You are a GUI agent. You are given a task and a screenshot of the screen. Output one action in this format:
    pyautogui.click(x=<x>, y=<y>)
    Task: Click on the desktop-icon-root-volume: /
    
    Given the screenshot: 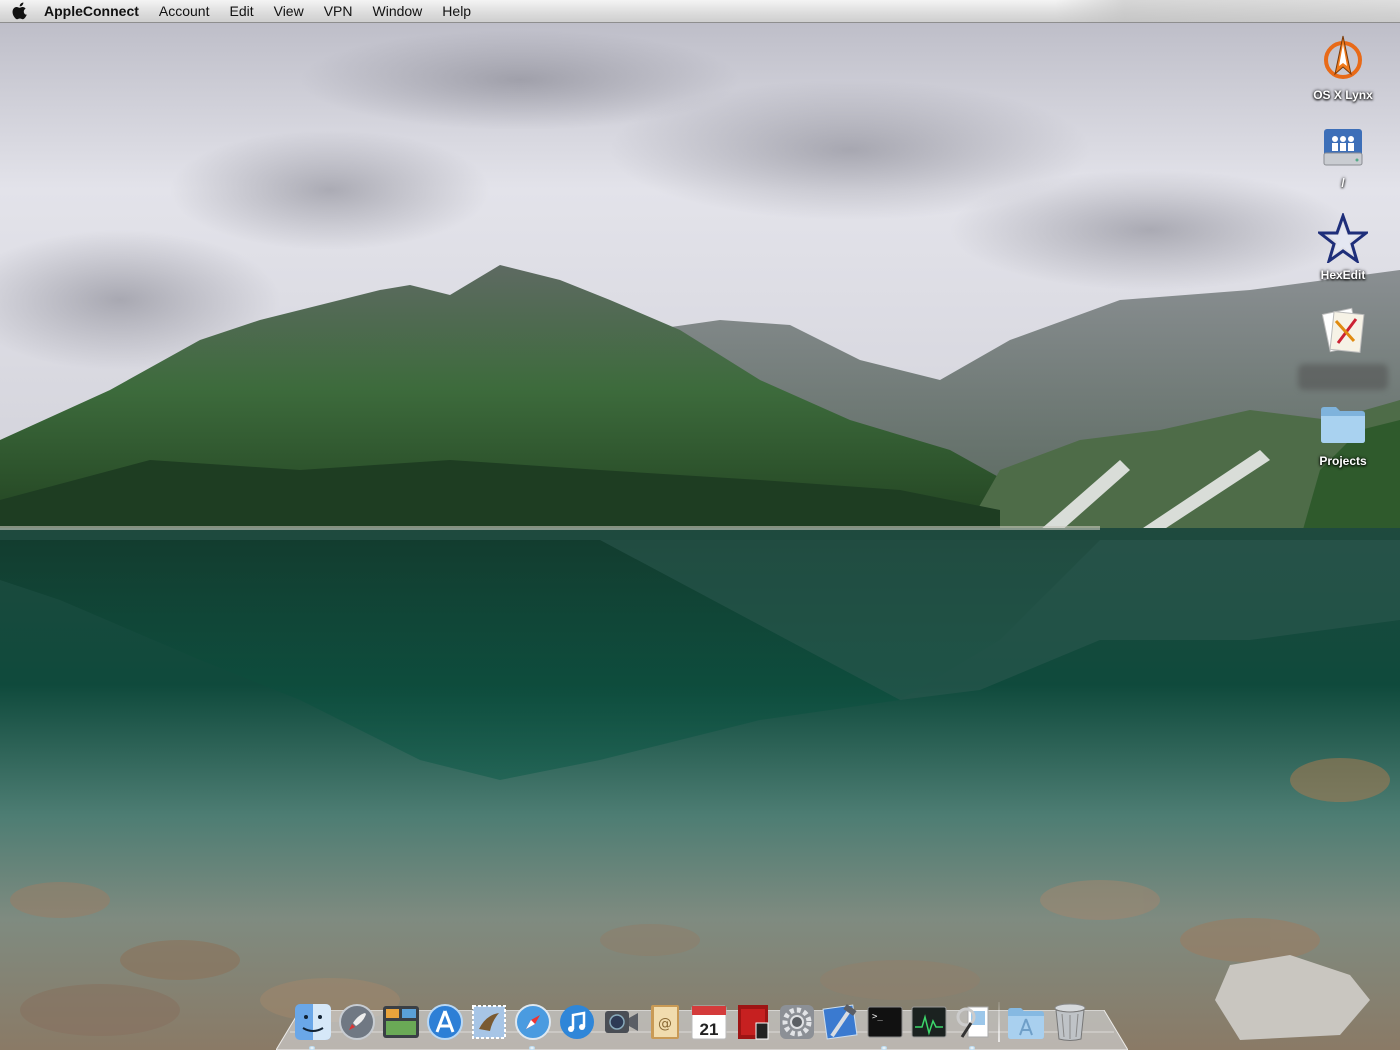 What is the action you would take?
    pyautogui.click(x=1343, y=154)
    